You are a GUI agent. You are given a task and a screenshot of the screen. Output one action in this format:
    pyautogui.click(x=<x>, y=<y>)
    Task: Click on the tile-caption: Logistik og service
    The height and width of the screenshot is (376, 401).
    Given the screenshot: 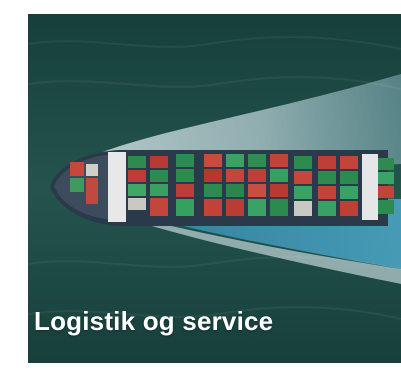 What is the action you would take?
    pyautogui.click(x=154, y=321)
    